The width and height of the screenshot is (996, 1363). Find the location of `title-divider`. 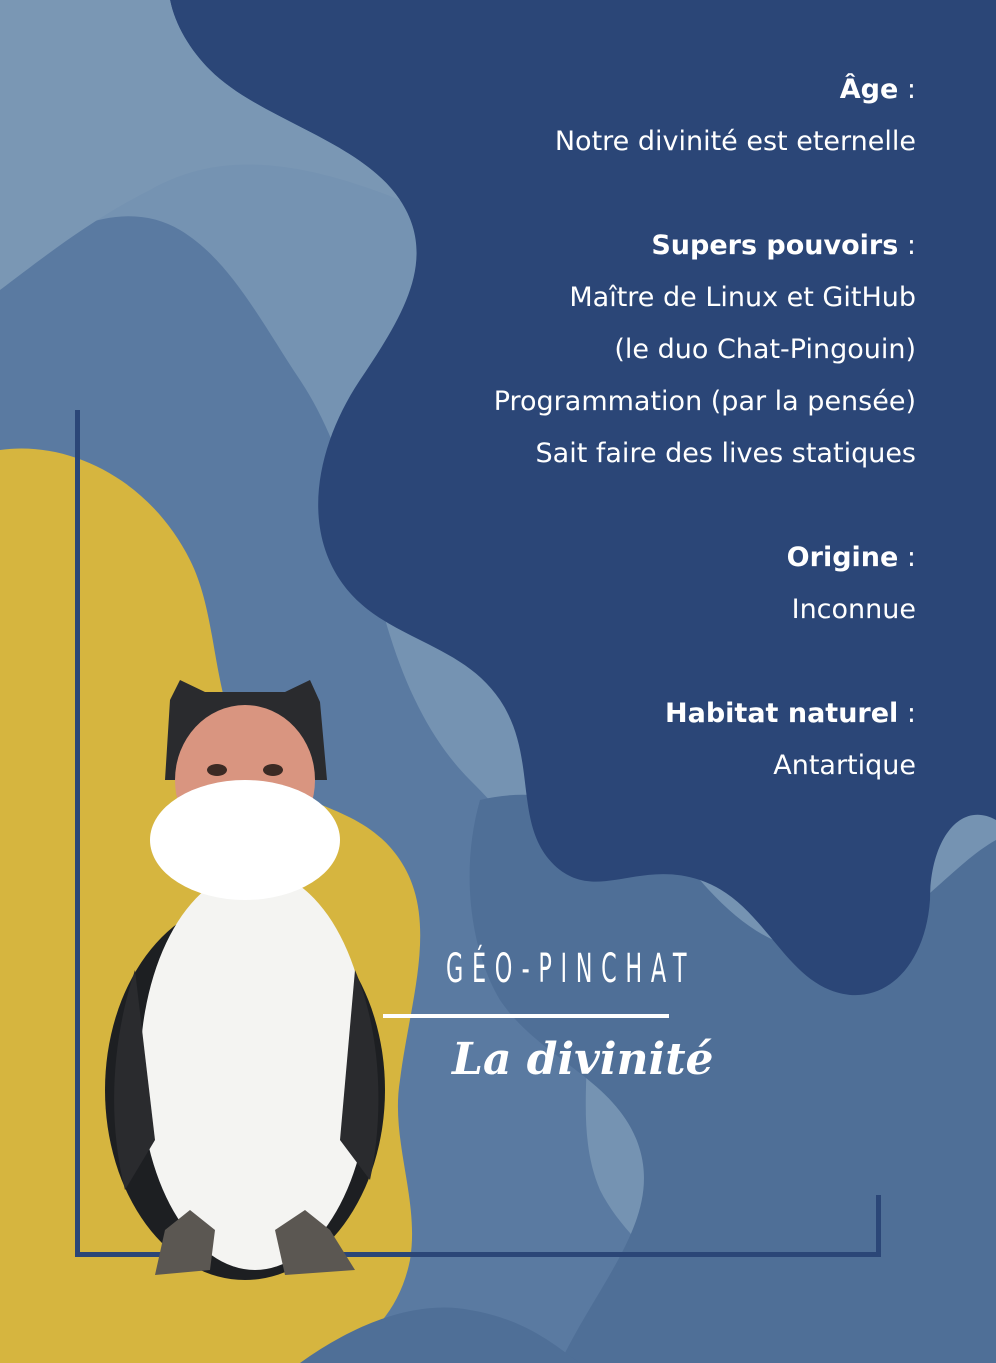

title-divider is located at coordinates (526, 1016).